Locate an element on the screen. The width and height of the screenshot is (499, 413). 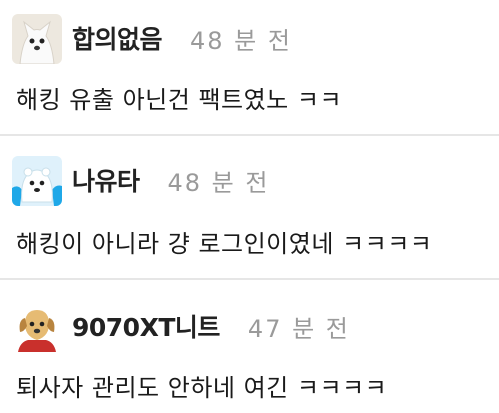
username: 나유타 is located at coordinates (106, 180).